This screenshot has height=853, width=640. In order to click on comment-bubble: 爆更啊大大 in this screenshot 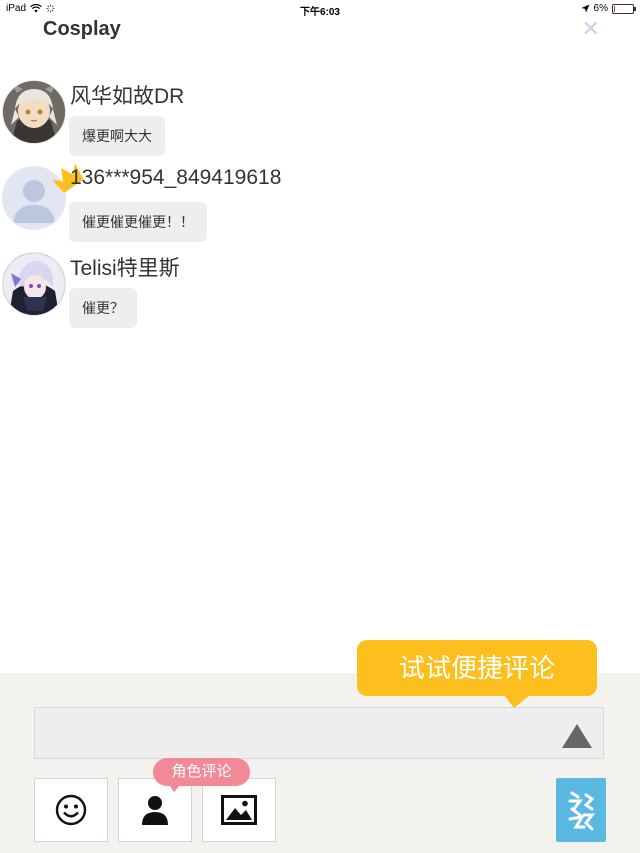, I will do `click(117, 136)`.